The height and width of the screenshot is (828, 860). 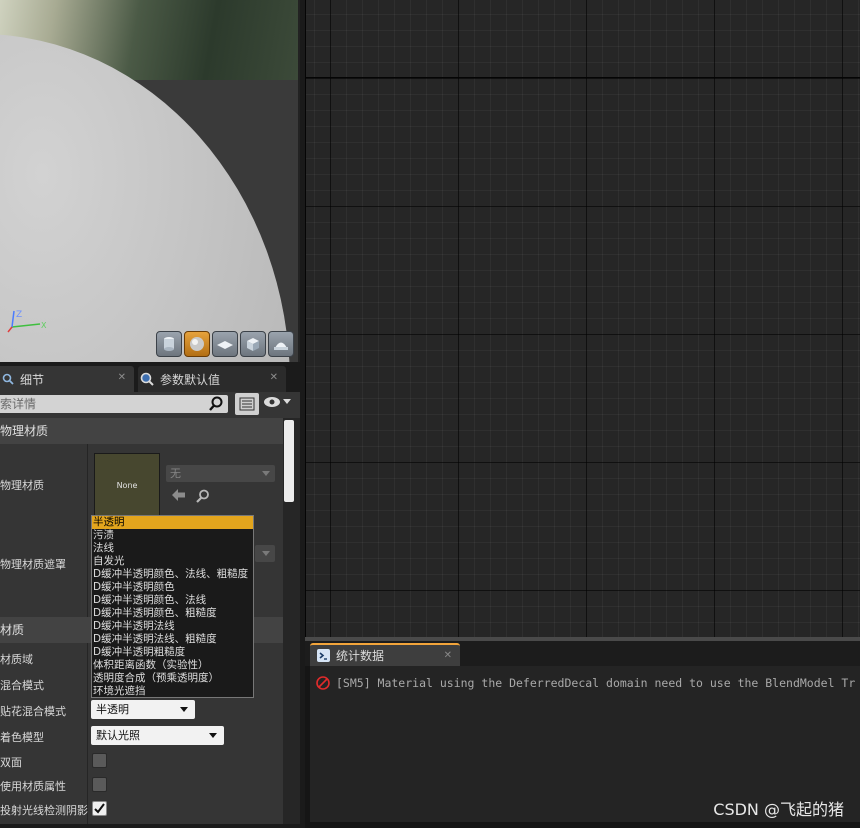 I want to click on preview-shape-toolbar, so click(x=225, y=344).